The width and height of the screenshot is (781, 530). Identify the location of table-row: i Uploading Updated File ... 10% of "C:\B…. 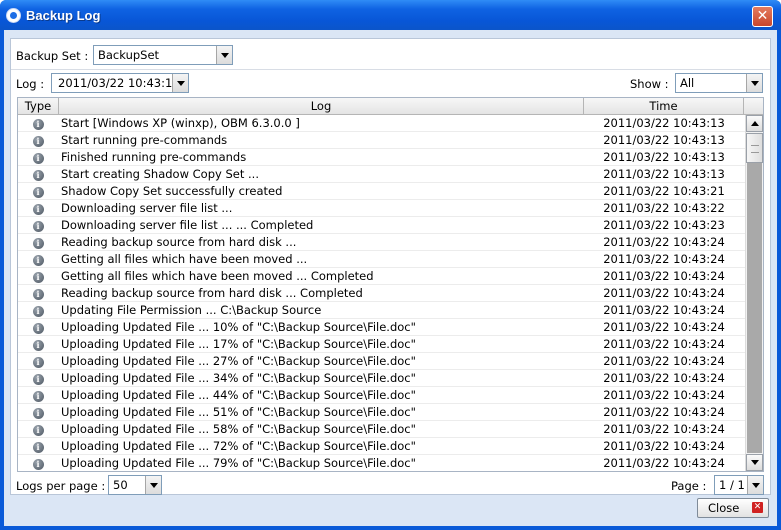
(381, 327).